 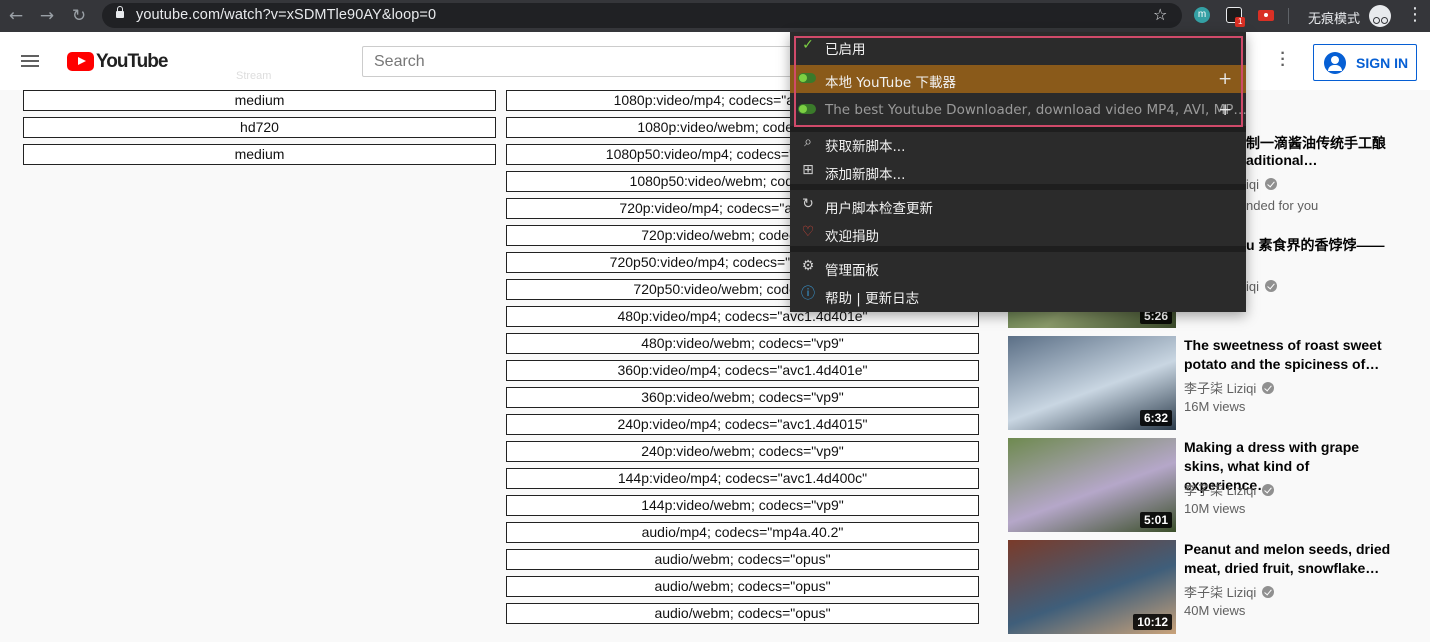 What do you see at coordinates (808, 294) in the screenshot?
I see `info-icon: ⓘ` at bounding box center [808, 294].